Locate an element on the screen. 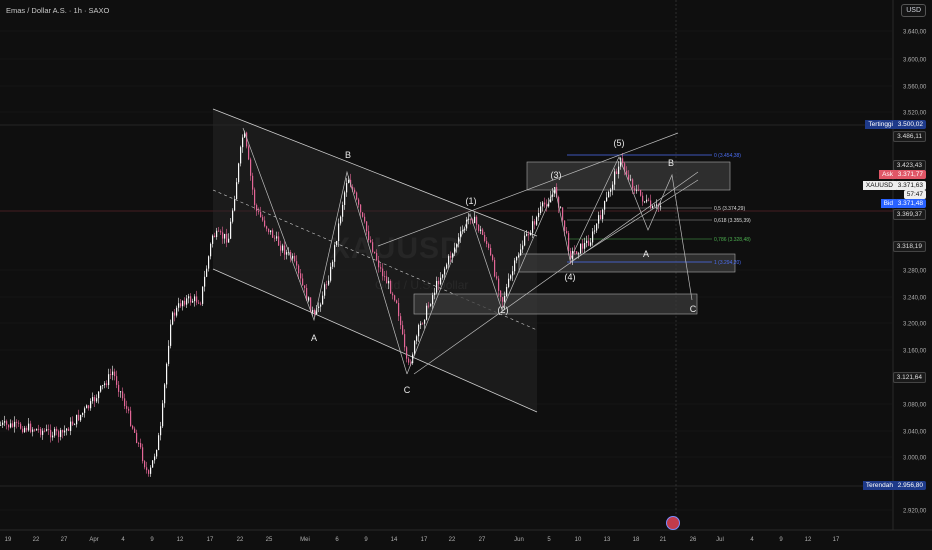 The height and width of the screenshot is (550, 932). date-axis-label: Apr is located at coordinates (93, 540).